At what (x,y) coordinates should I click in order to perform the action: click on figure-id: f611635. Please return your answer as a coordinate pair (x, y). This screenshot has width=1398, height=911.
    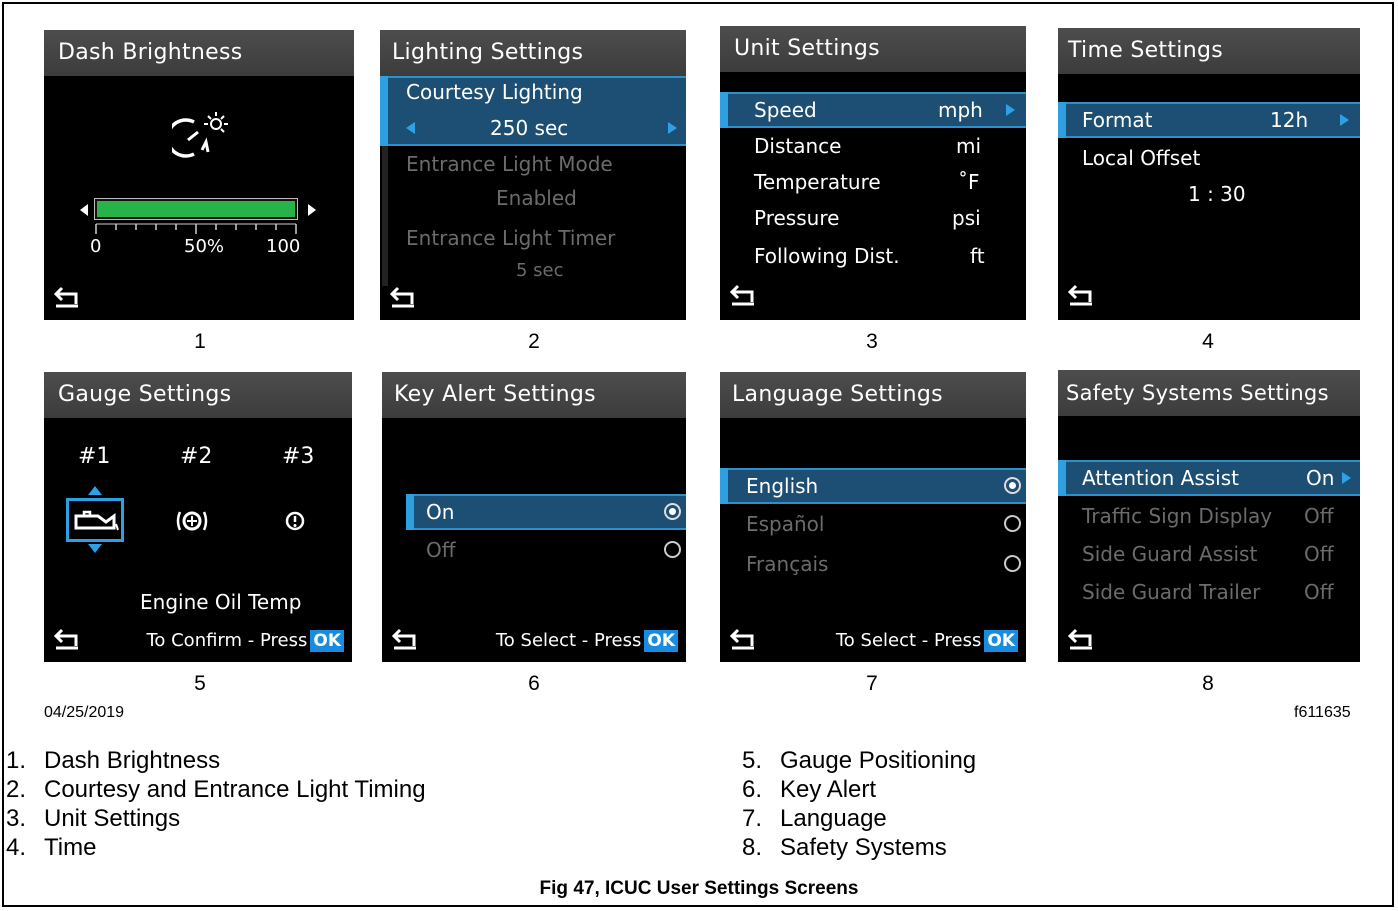
    Looking at the image, I should click on (1322, 712).